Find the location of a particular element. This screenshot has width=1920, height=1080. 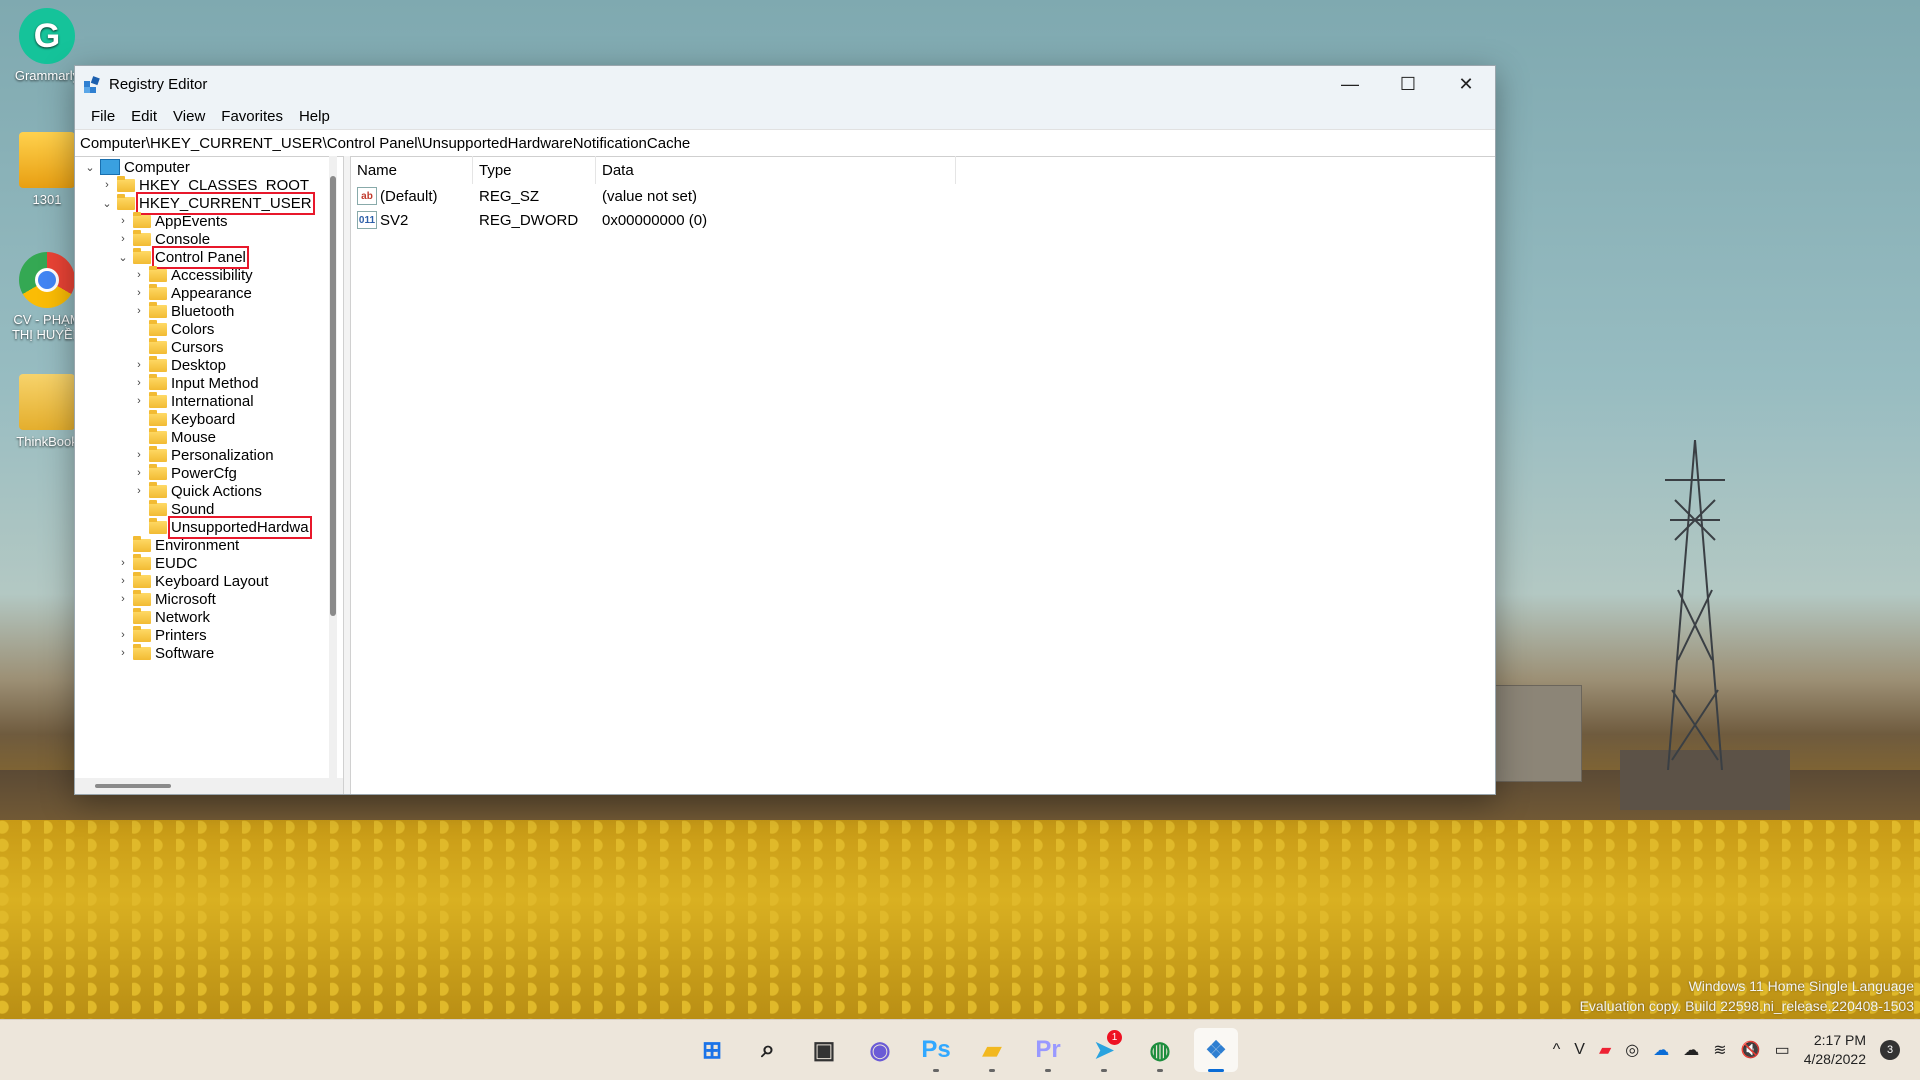

value-row: ab (Default) REG_SZ (value not set) is located at coordinates (923, 196).